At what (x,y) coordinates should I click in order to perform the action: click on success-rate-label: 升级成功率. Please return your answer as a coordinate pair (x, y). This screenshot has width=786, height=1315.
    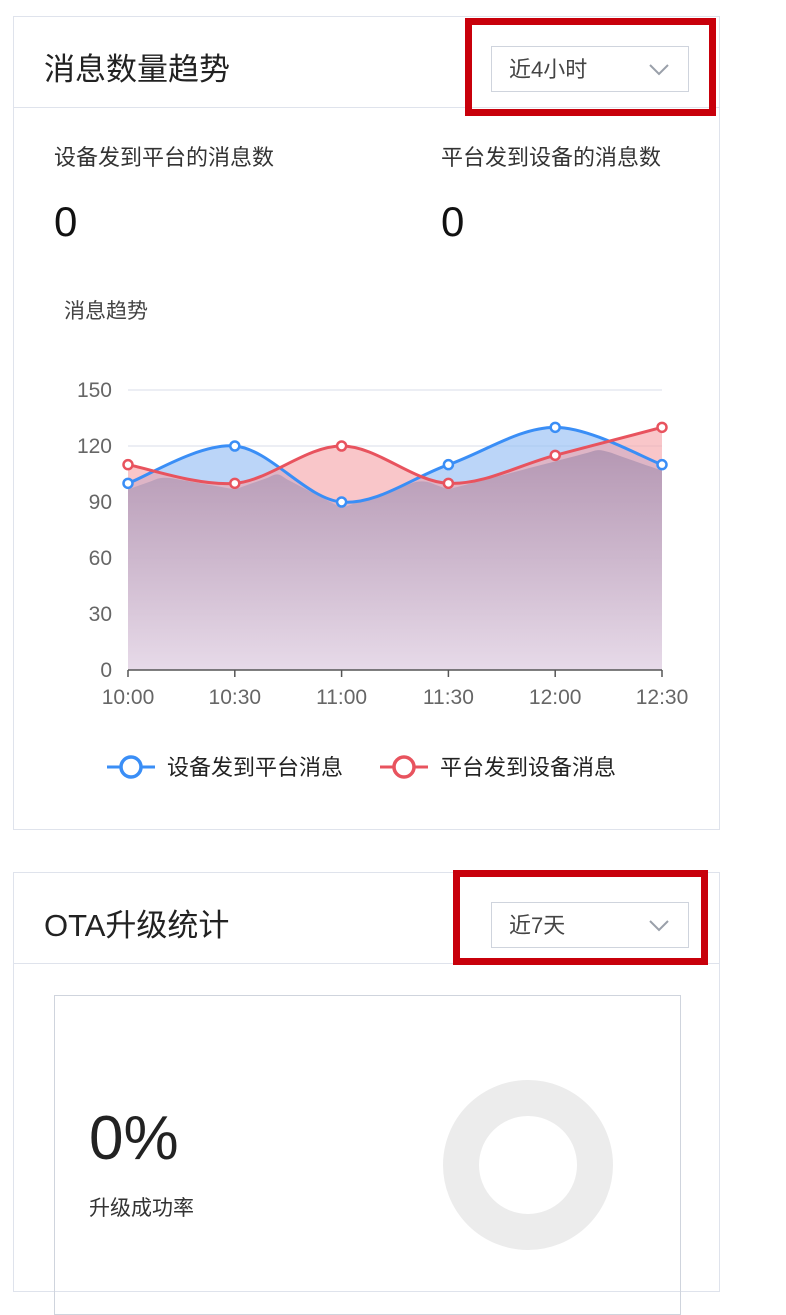
    Looking at the image, I should click on (141, 1208).